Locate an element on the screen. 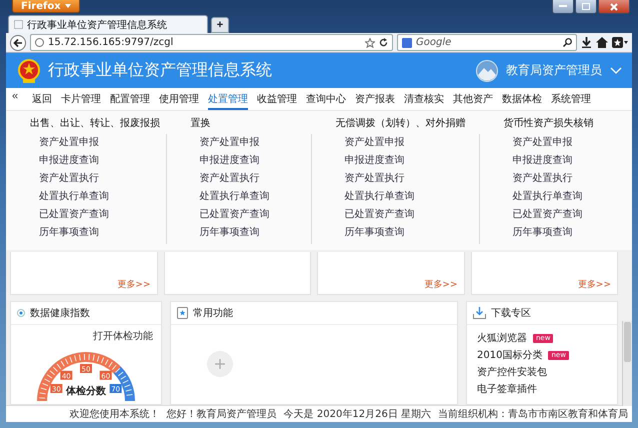 The width and height of the screenshot is (638, 428). nav-tab: 数据体检 is located at coordinates (522, 99).